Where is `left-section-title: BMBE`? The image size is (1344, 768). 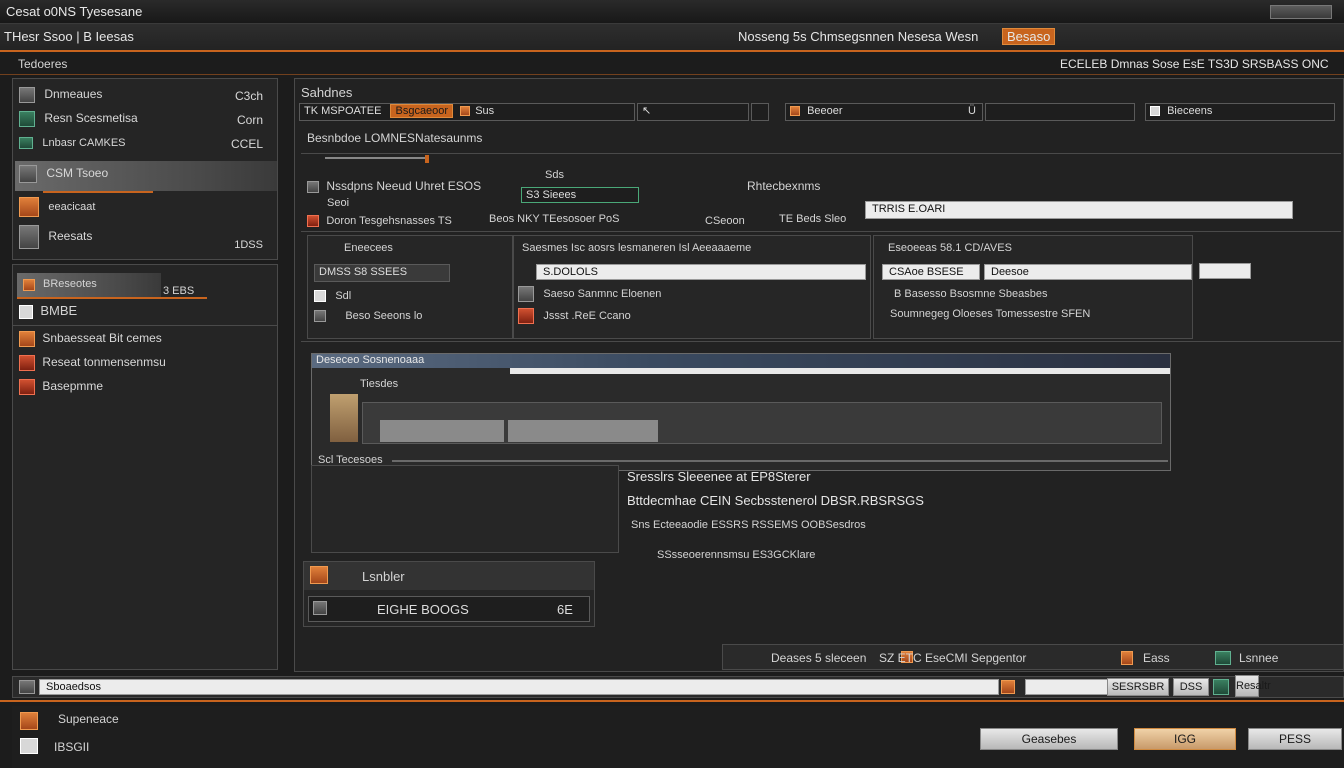
left-section-title: BMBE is located at coordinates (48, 311).